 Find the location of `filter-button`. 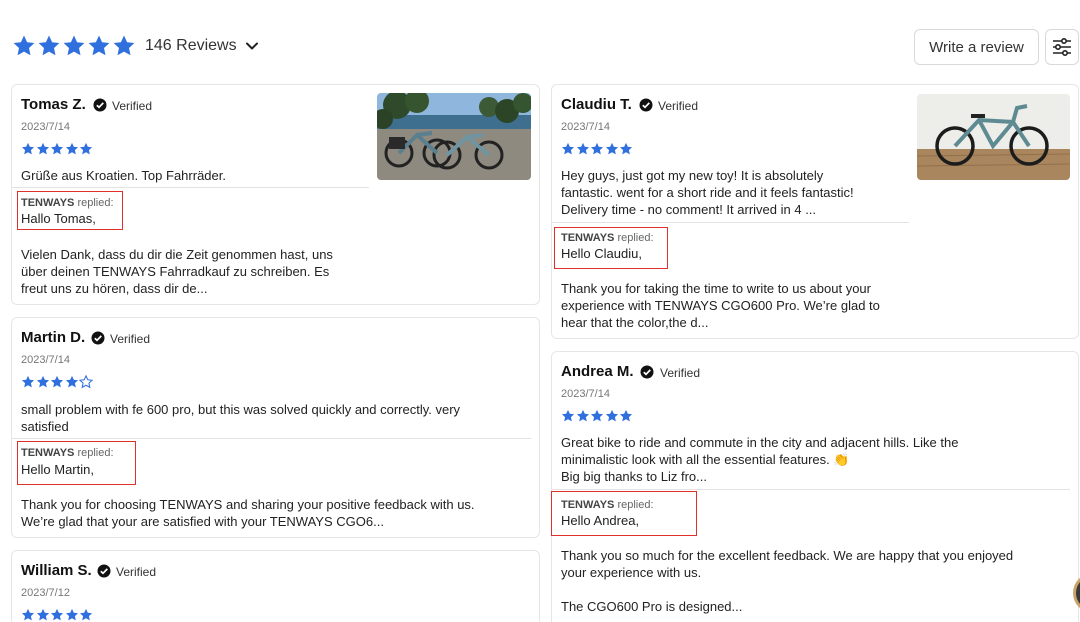

filter-button is located at coordinates (1062, 47).